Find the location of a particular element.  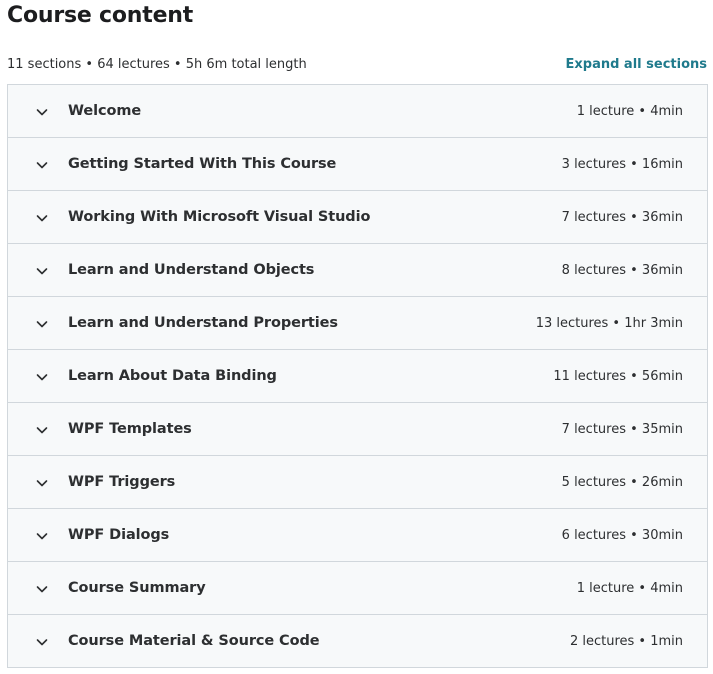

section-title: Course Summary is located at coordinates (137, 588).